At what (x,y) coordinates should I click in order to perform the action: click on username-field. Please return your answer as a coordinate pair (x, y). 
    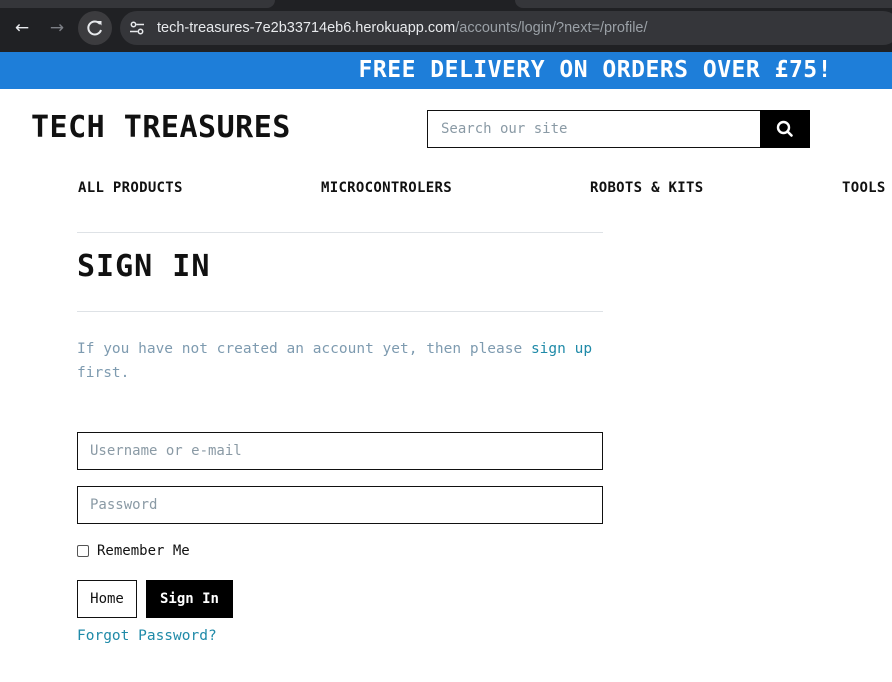
    Looking at the image, I should click on (340, 451).